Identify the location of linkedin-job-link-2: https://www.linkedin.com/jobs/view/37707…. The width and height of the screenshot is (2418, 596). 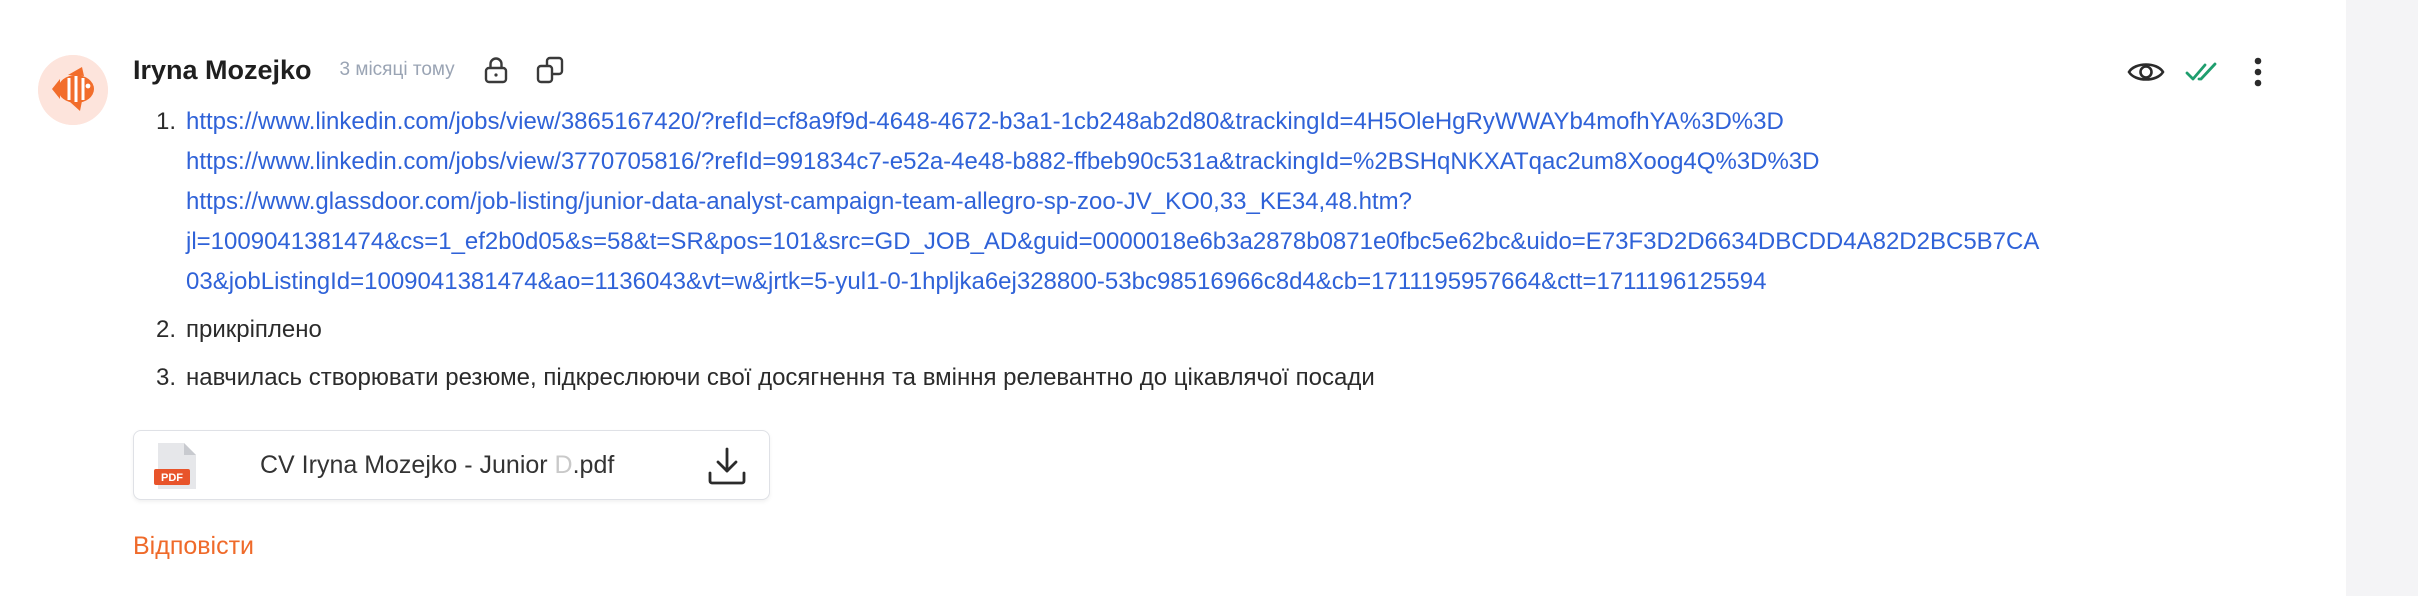
(1206, 162).